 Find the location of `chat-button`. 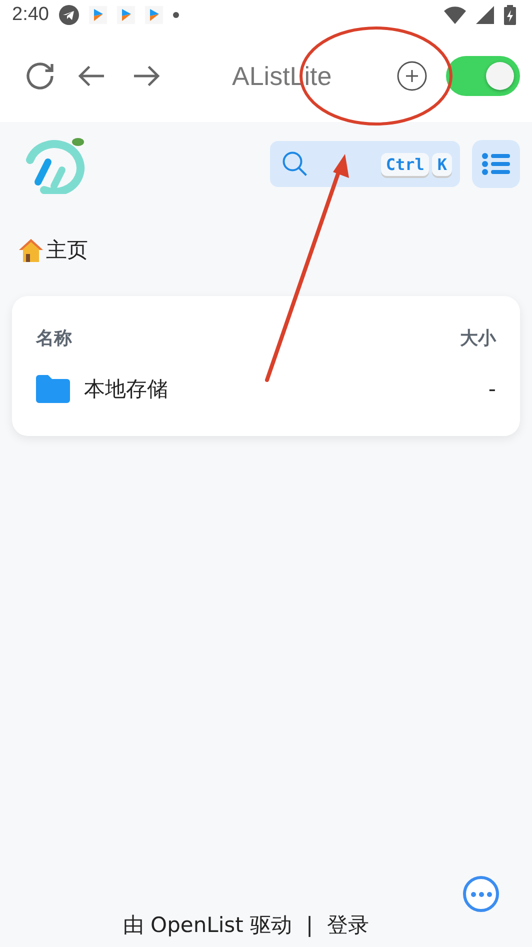

chat-button is located at coordinates (481, 894).